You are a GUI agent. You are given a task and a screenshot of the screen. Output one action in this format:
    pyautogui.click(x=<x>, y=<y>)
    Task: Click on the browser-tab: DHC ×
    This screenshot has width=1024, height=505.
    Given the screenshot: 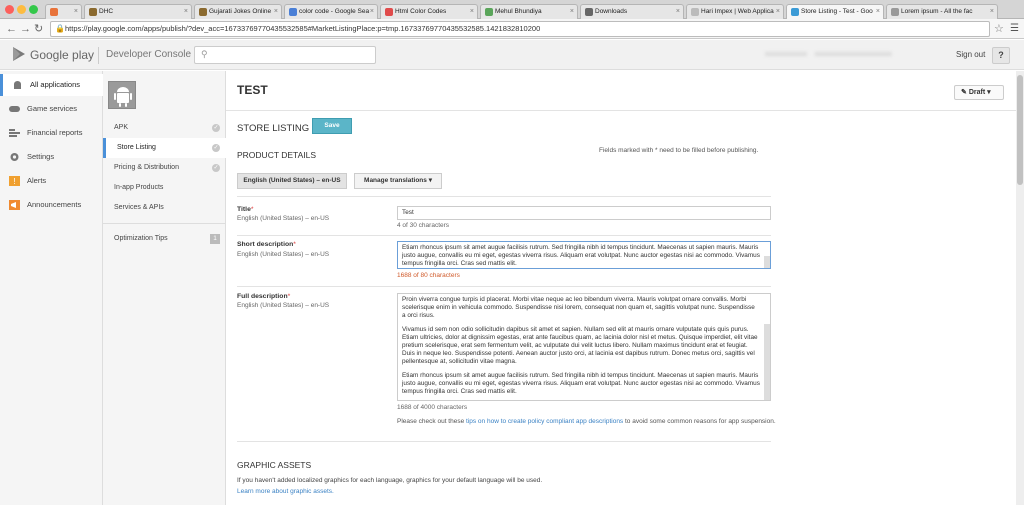 What is the action you would take?
    pyautogui.click(x=138, y=11)
    